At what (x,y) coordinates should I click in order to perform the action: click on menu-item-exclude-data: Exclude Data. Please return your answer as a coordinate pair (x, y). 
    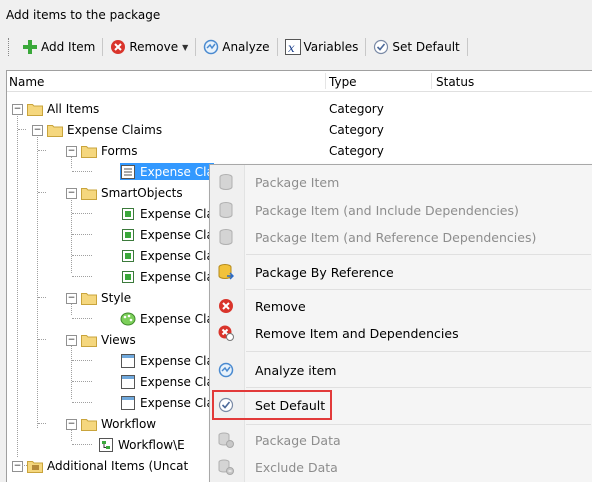
    Looking at the image, I should click on (401, 467).